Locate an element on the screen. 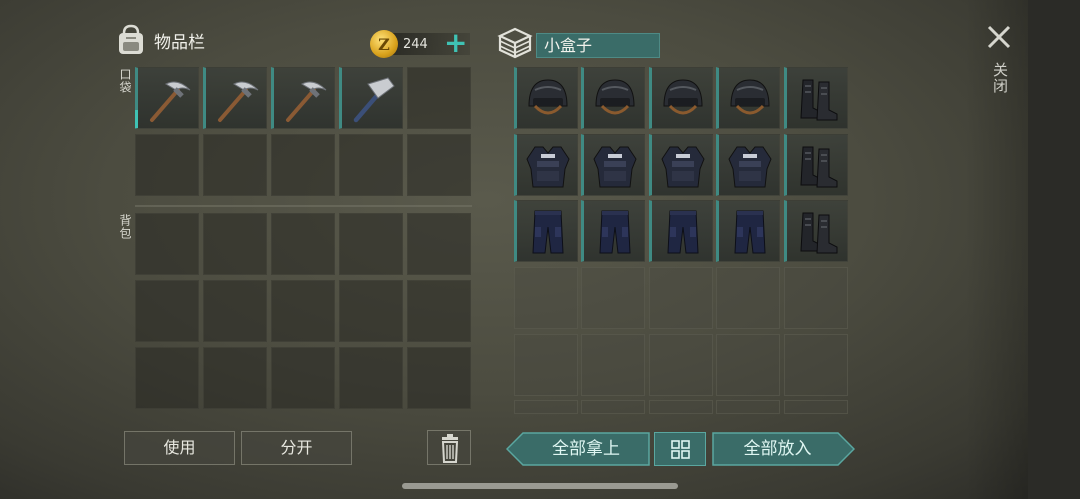 The height and width of the screenshot is (499, 1080). screen-edge is located at coordinates (1054, 249).